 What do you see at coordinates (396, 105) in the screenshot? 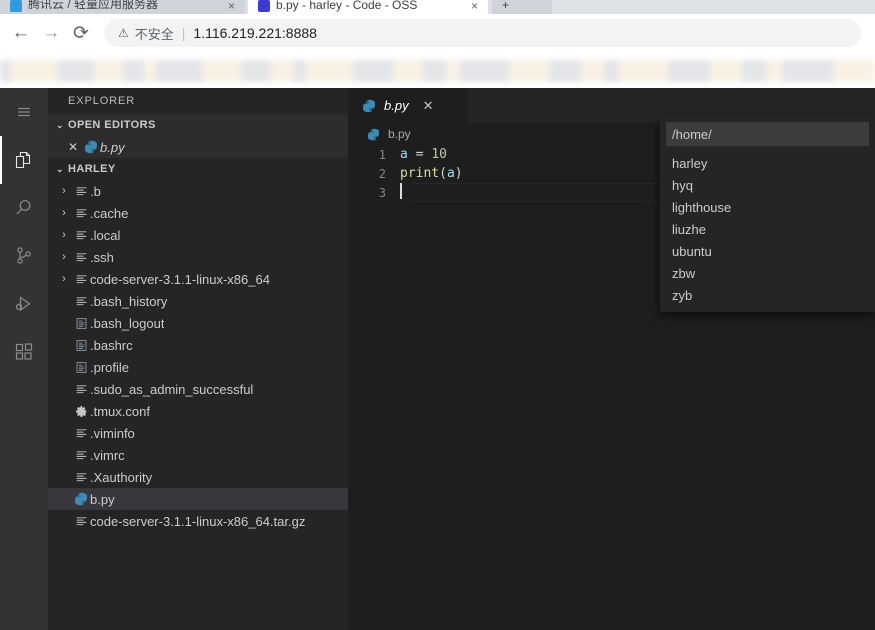
I see `editor-tab-label: b.py` at bounding box center [396, 105].